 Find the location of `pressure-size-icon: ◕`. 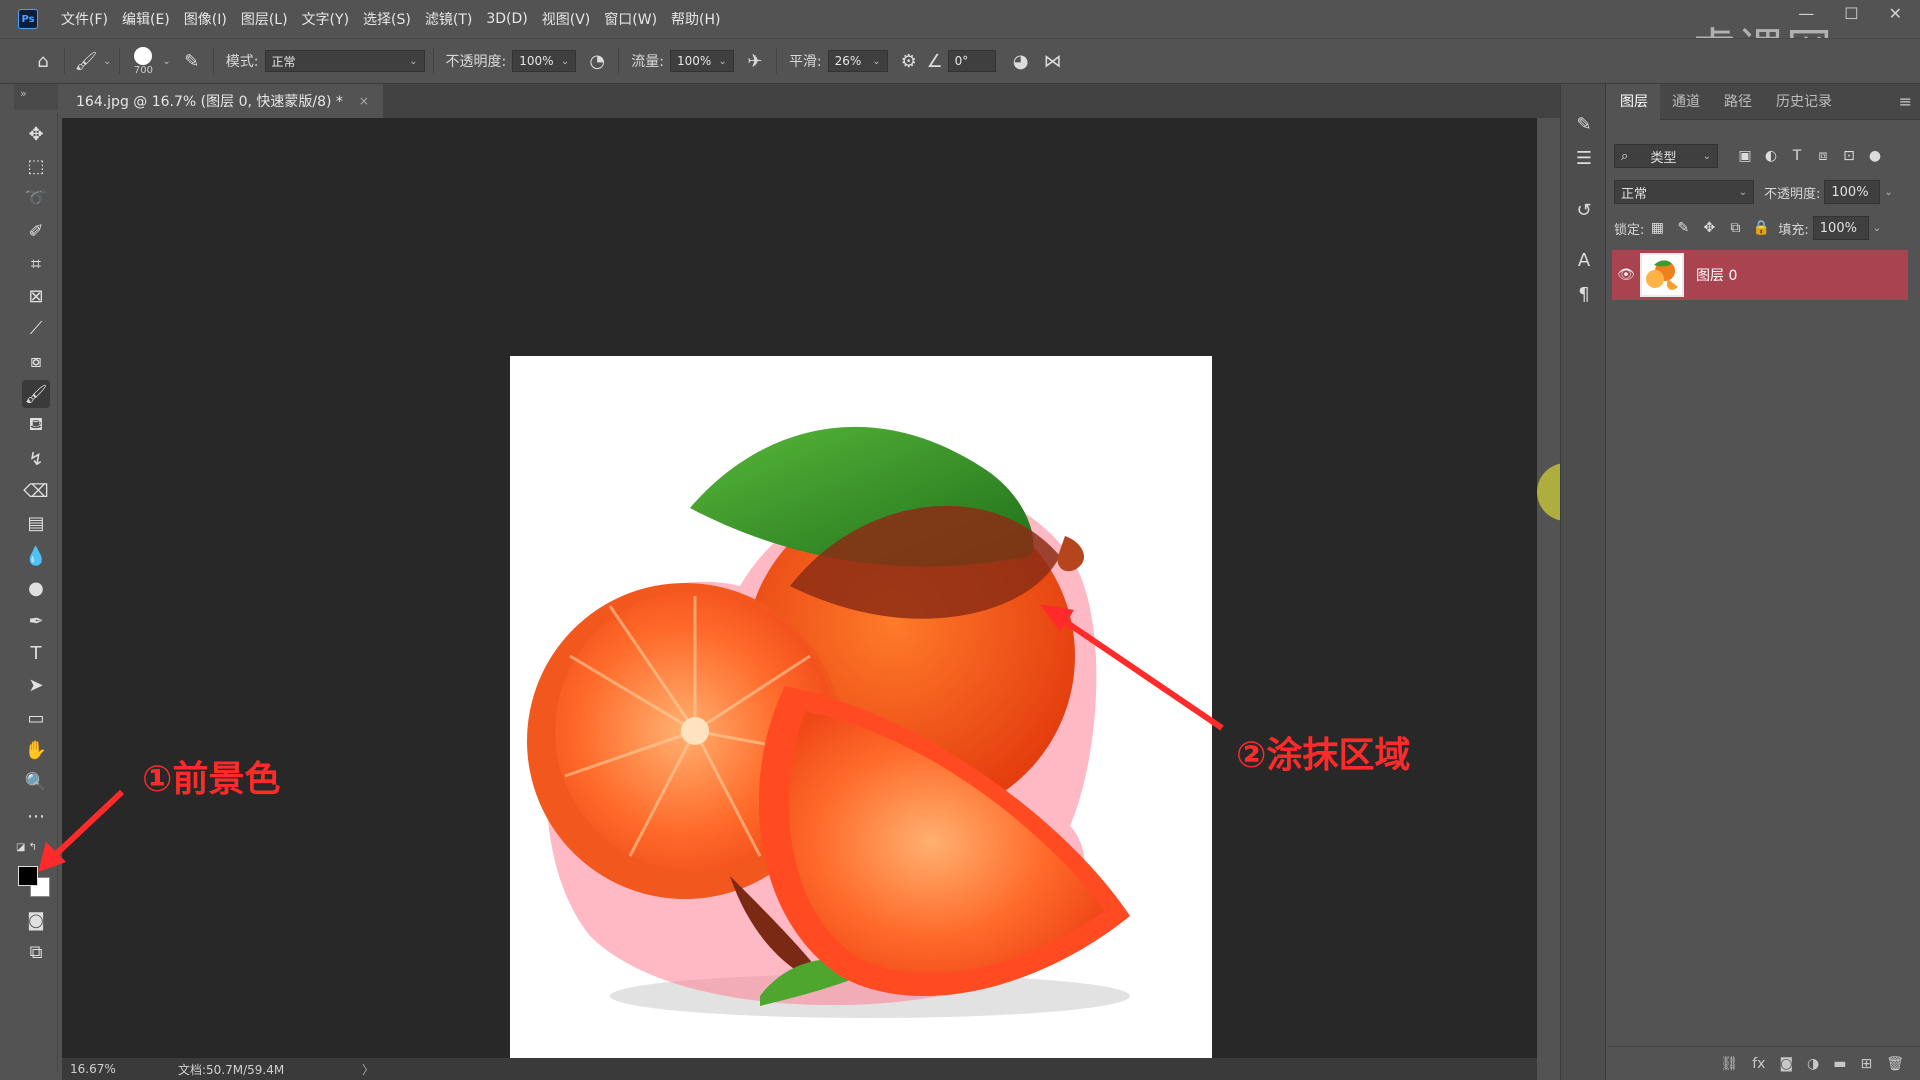

pressure-size-icon: ◕ is located at coordinates (1021, 61).